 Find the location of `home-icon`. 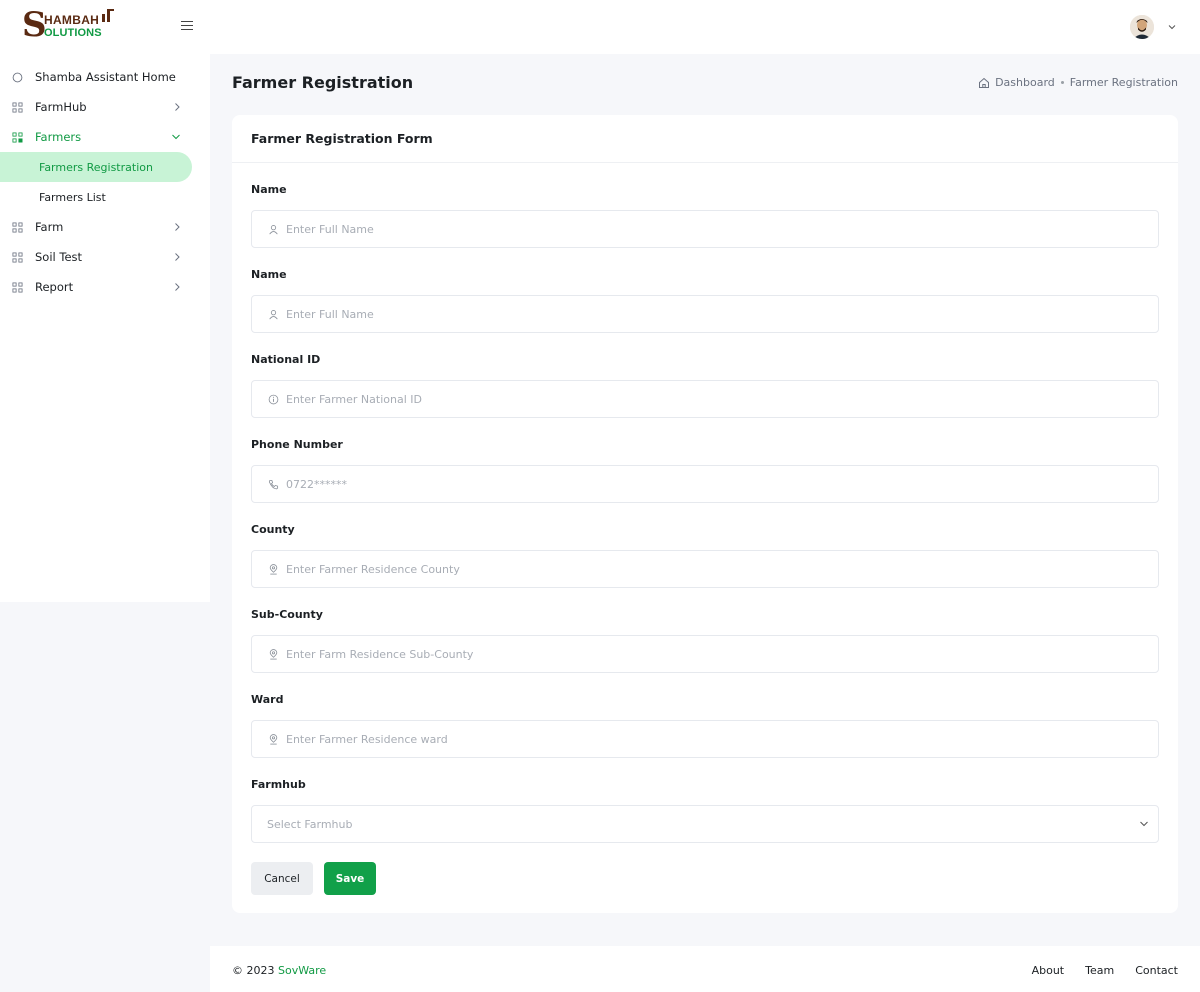

home-icon is located at coordinates (984, 82).